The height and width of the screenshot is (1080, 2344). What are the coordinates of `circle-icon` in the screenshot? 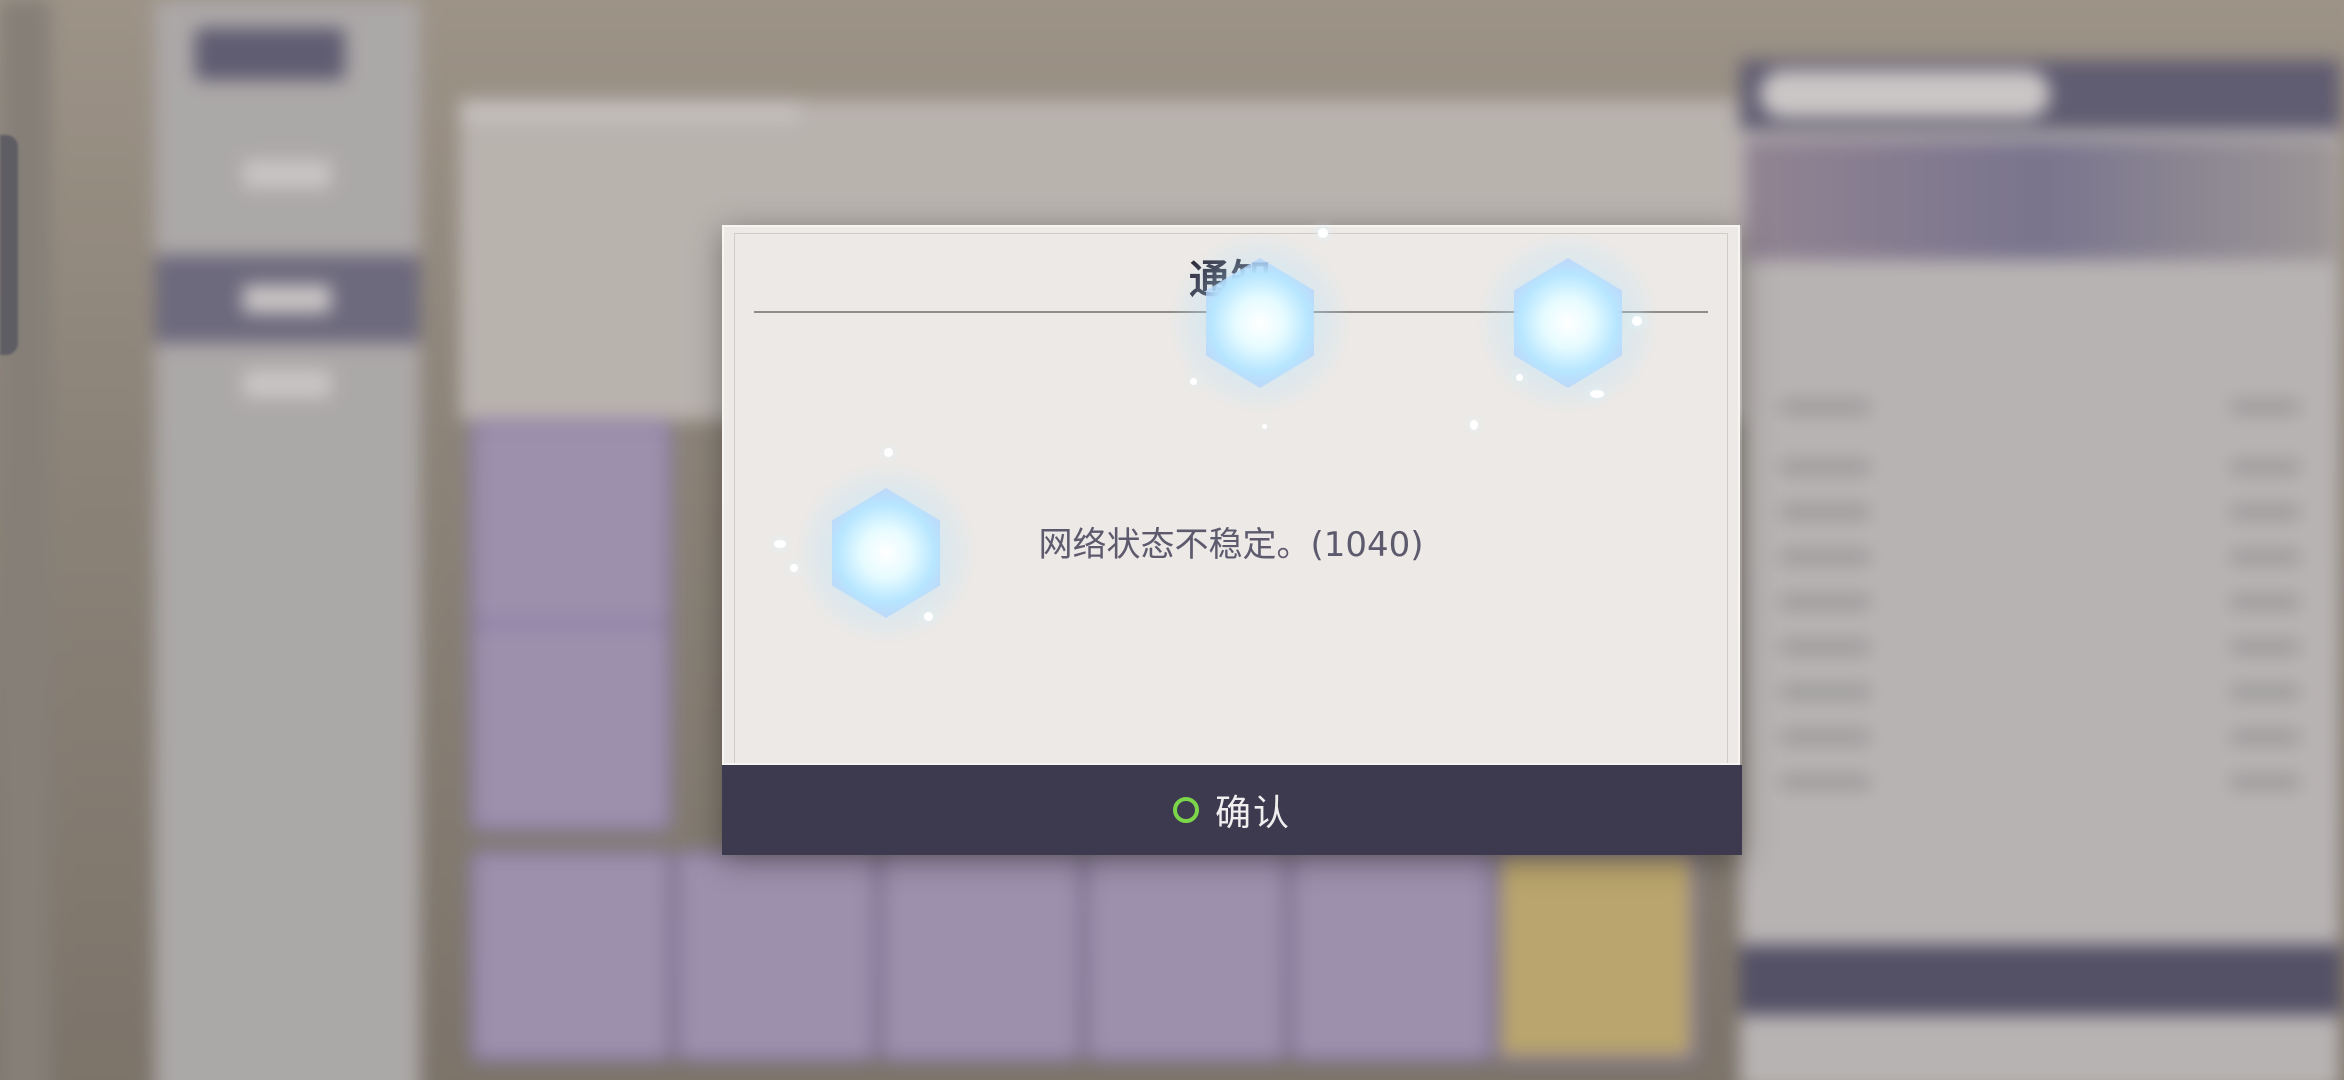 It's located at (1185, 810).